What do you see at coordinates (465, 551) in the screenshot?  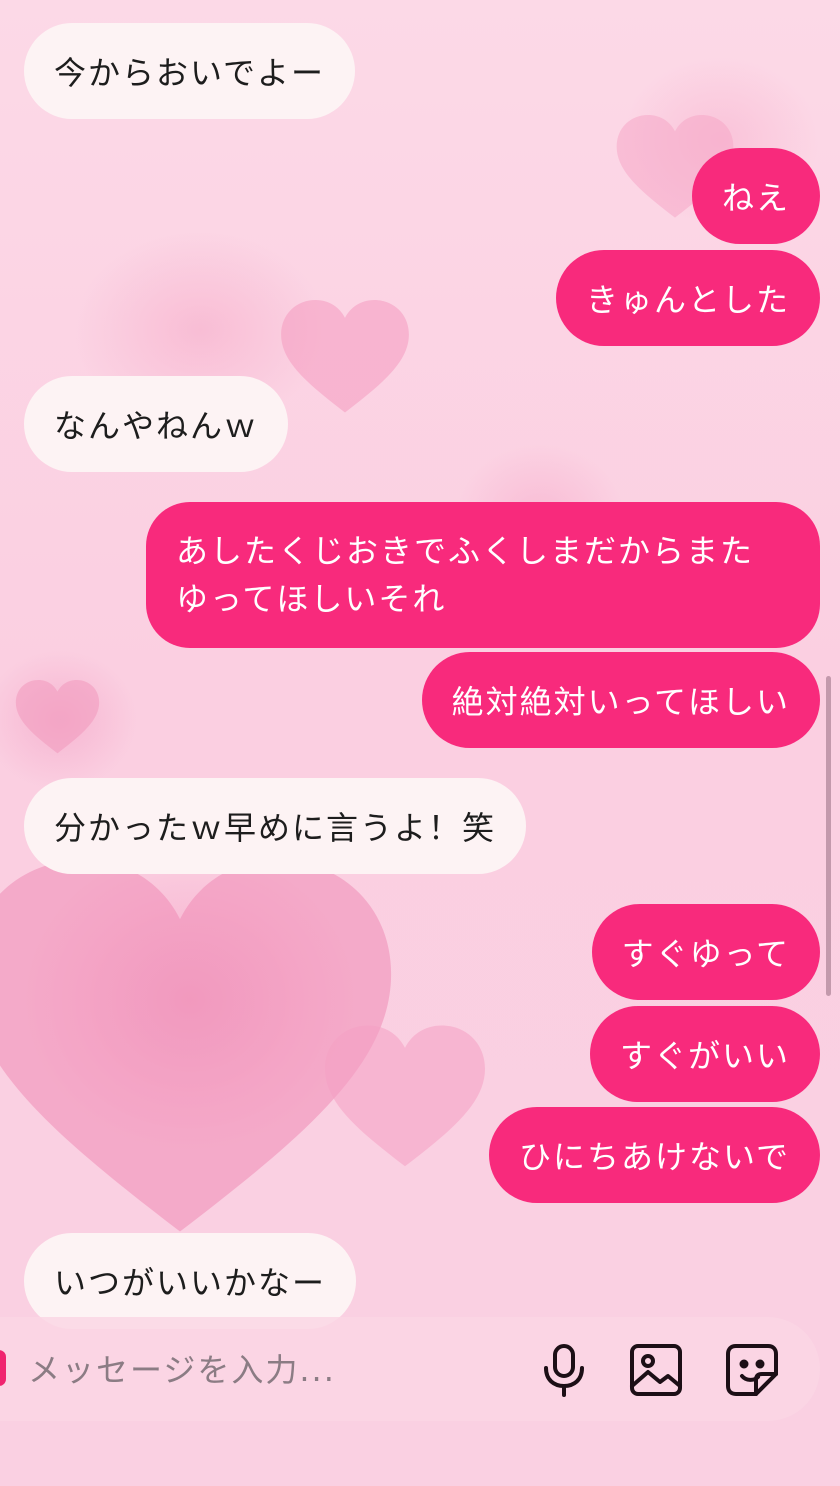 I see `message-text-line: あしたくじおきでふくしまだからまた` at bounding box center [465, 551].